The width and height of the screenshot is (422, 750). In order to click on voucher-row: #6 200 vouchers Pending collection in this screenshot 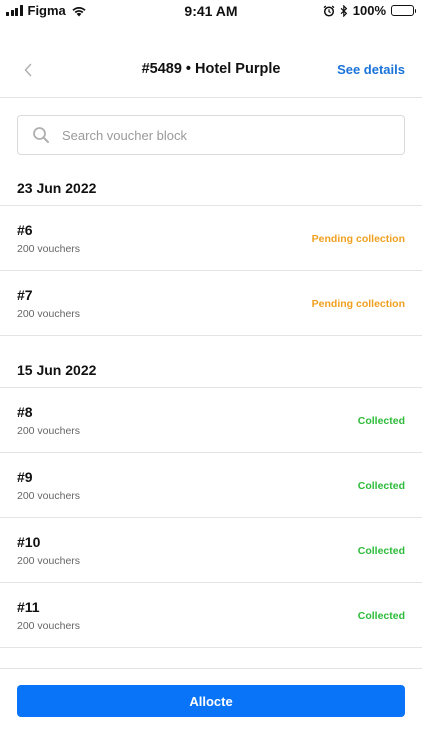, I will do `click(211, 238)`.